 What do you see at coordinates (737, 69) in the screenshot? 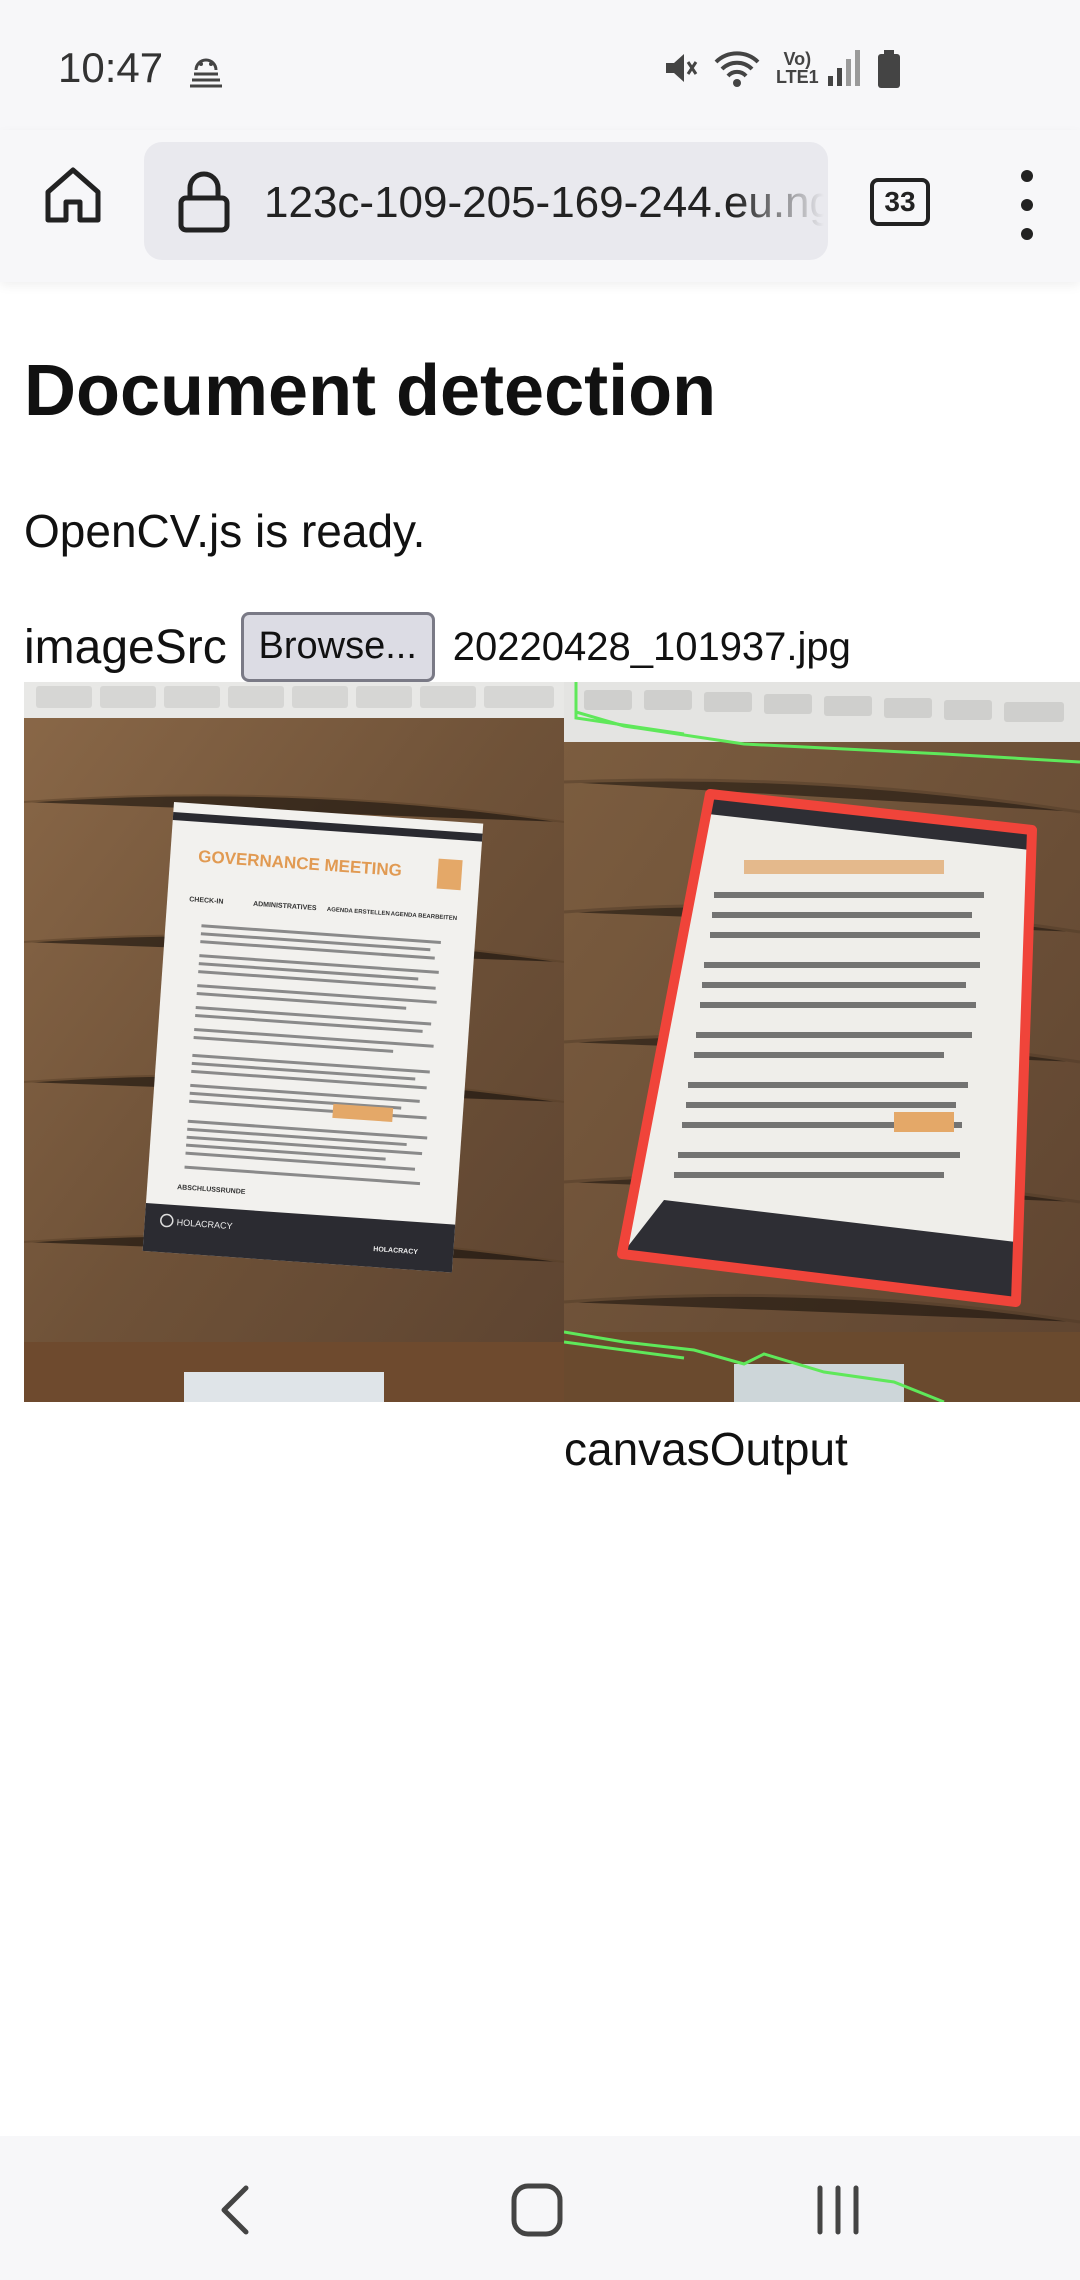
I see `wifi-icon` at bounding box center [737, 69].